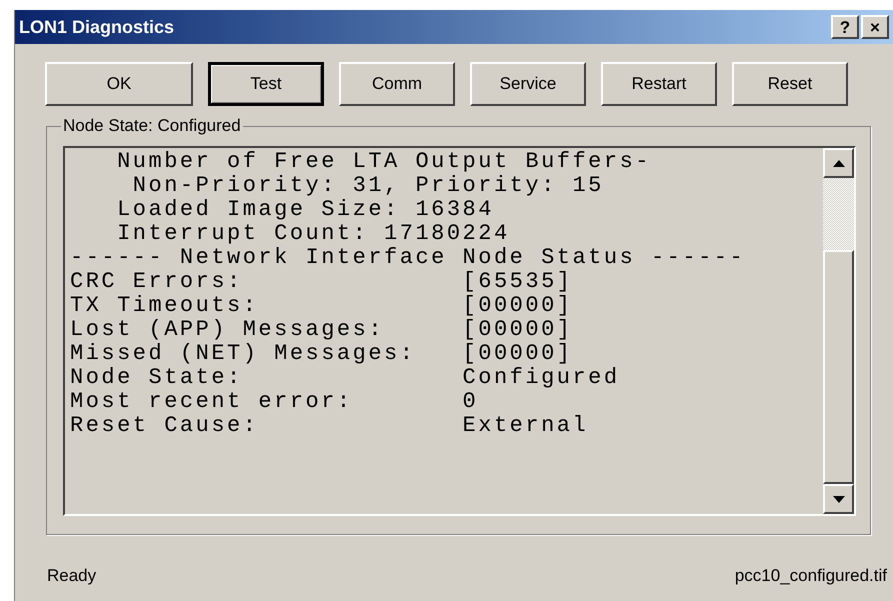 The height and width of the screenshot is (601, 893). I want to click on window-title: LON1 Diagnostics, so click(96, 27).